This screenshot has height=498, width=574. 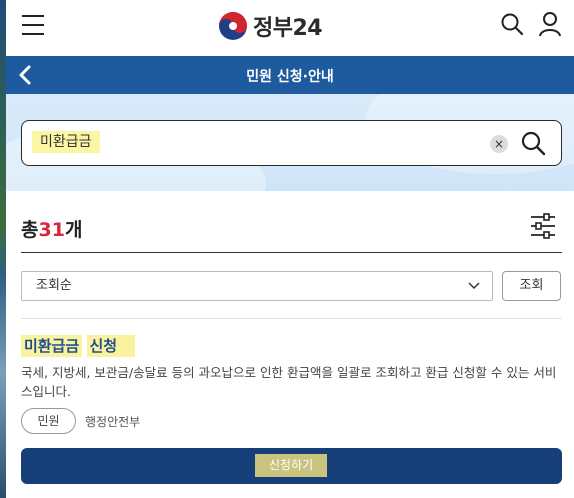 What do you see at coordinates (113, 422) in the screenshot?
I see `department-label: 행정안전부` at bounding box center [113, 422].